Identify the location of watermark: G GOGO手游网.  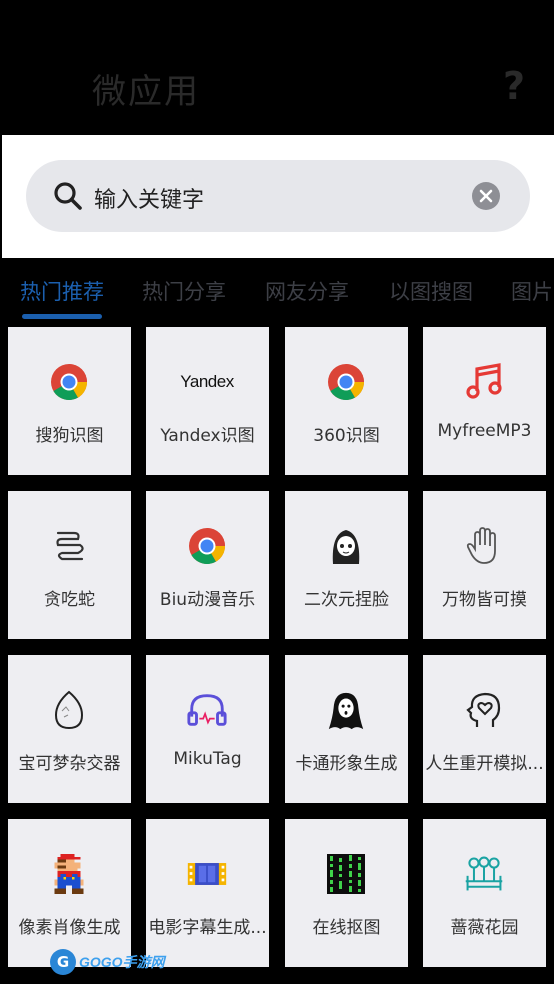
(107, 962).